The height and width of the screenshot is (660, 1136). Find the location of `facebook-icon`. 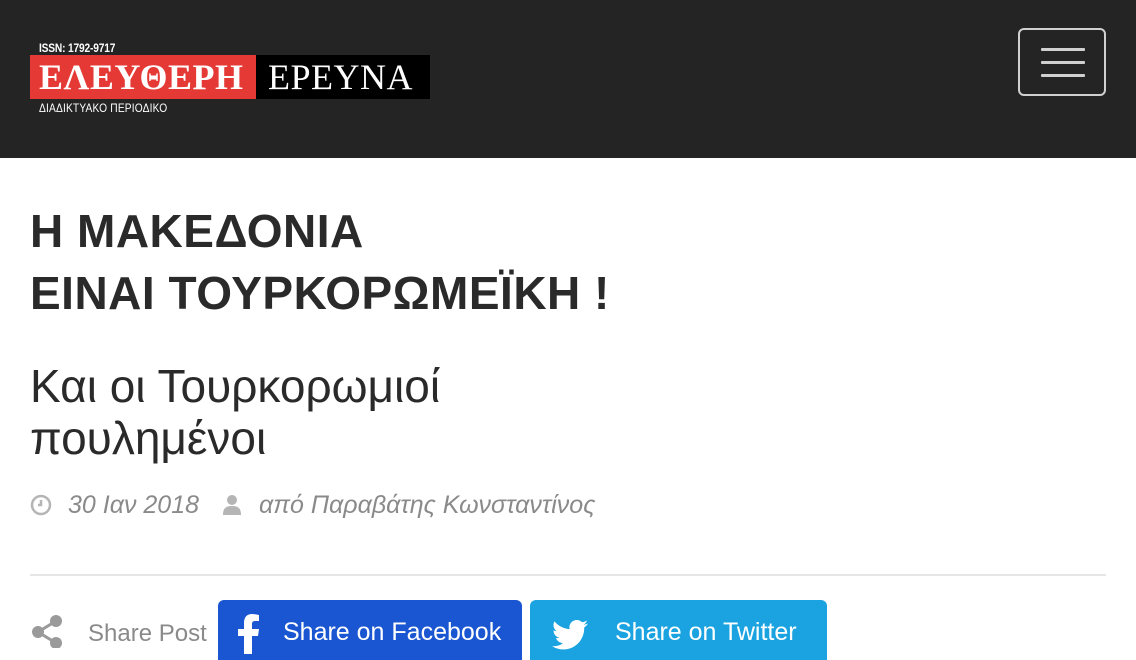

facebook-icon is located at coordinates (249, 636).